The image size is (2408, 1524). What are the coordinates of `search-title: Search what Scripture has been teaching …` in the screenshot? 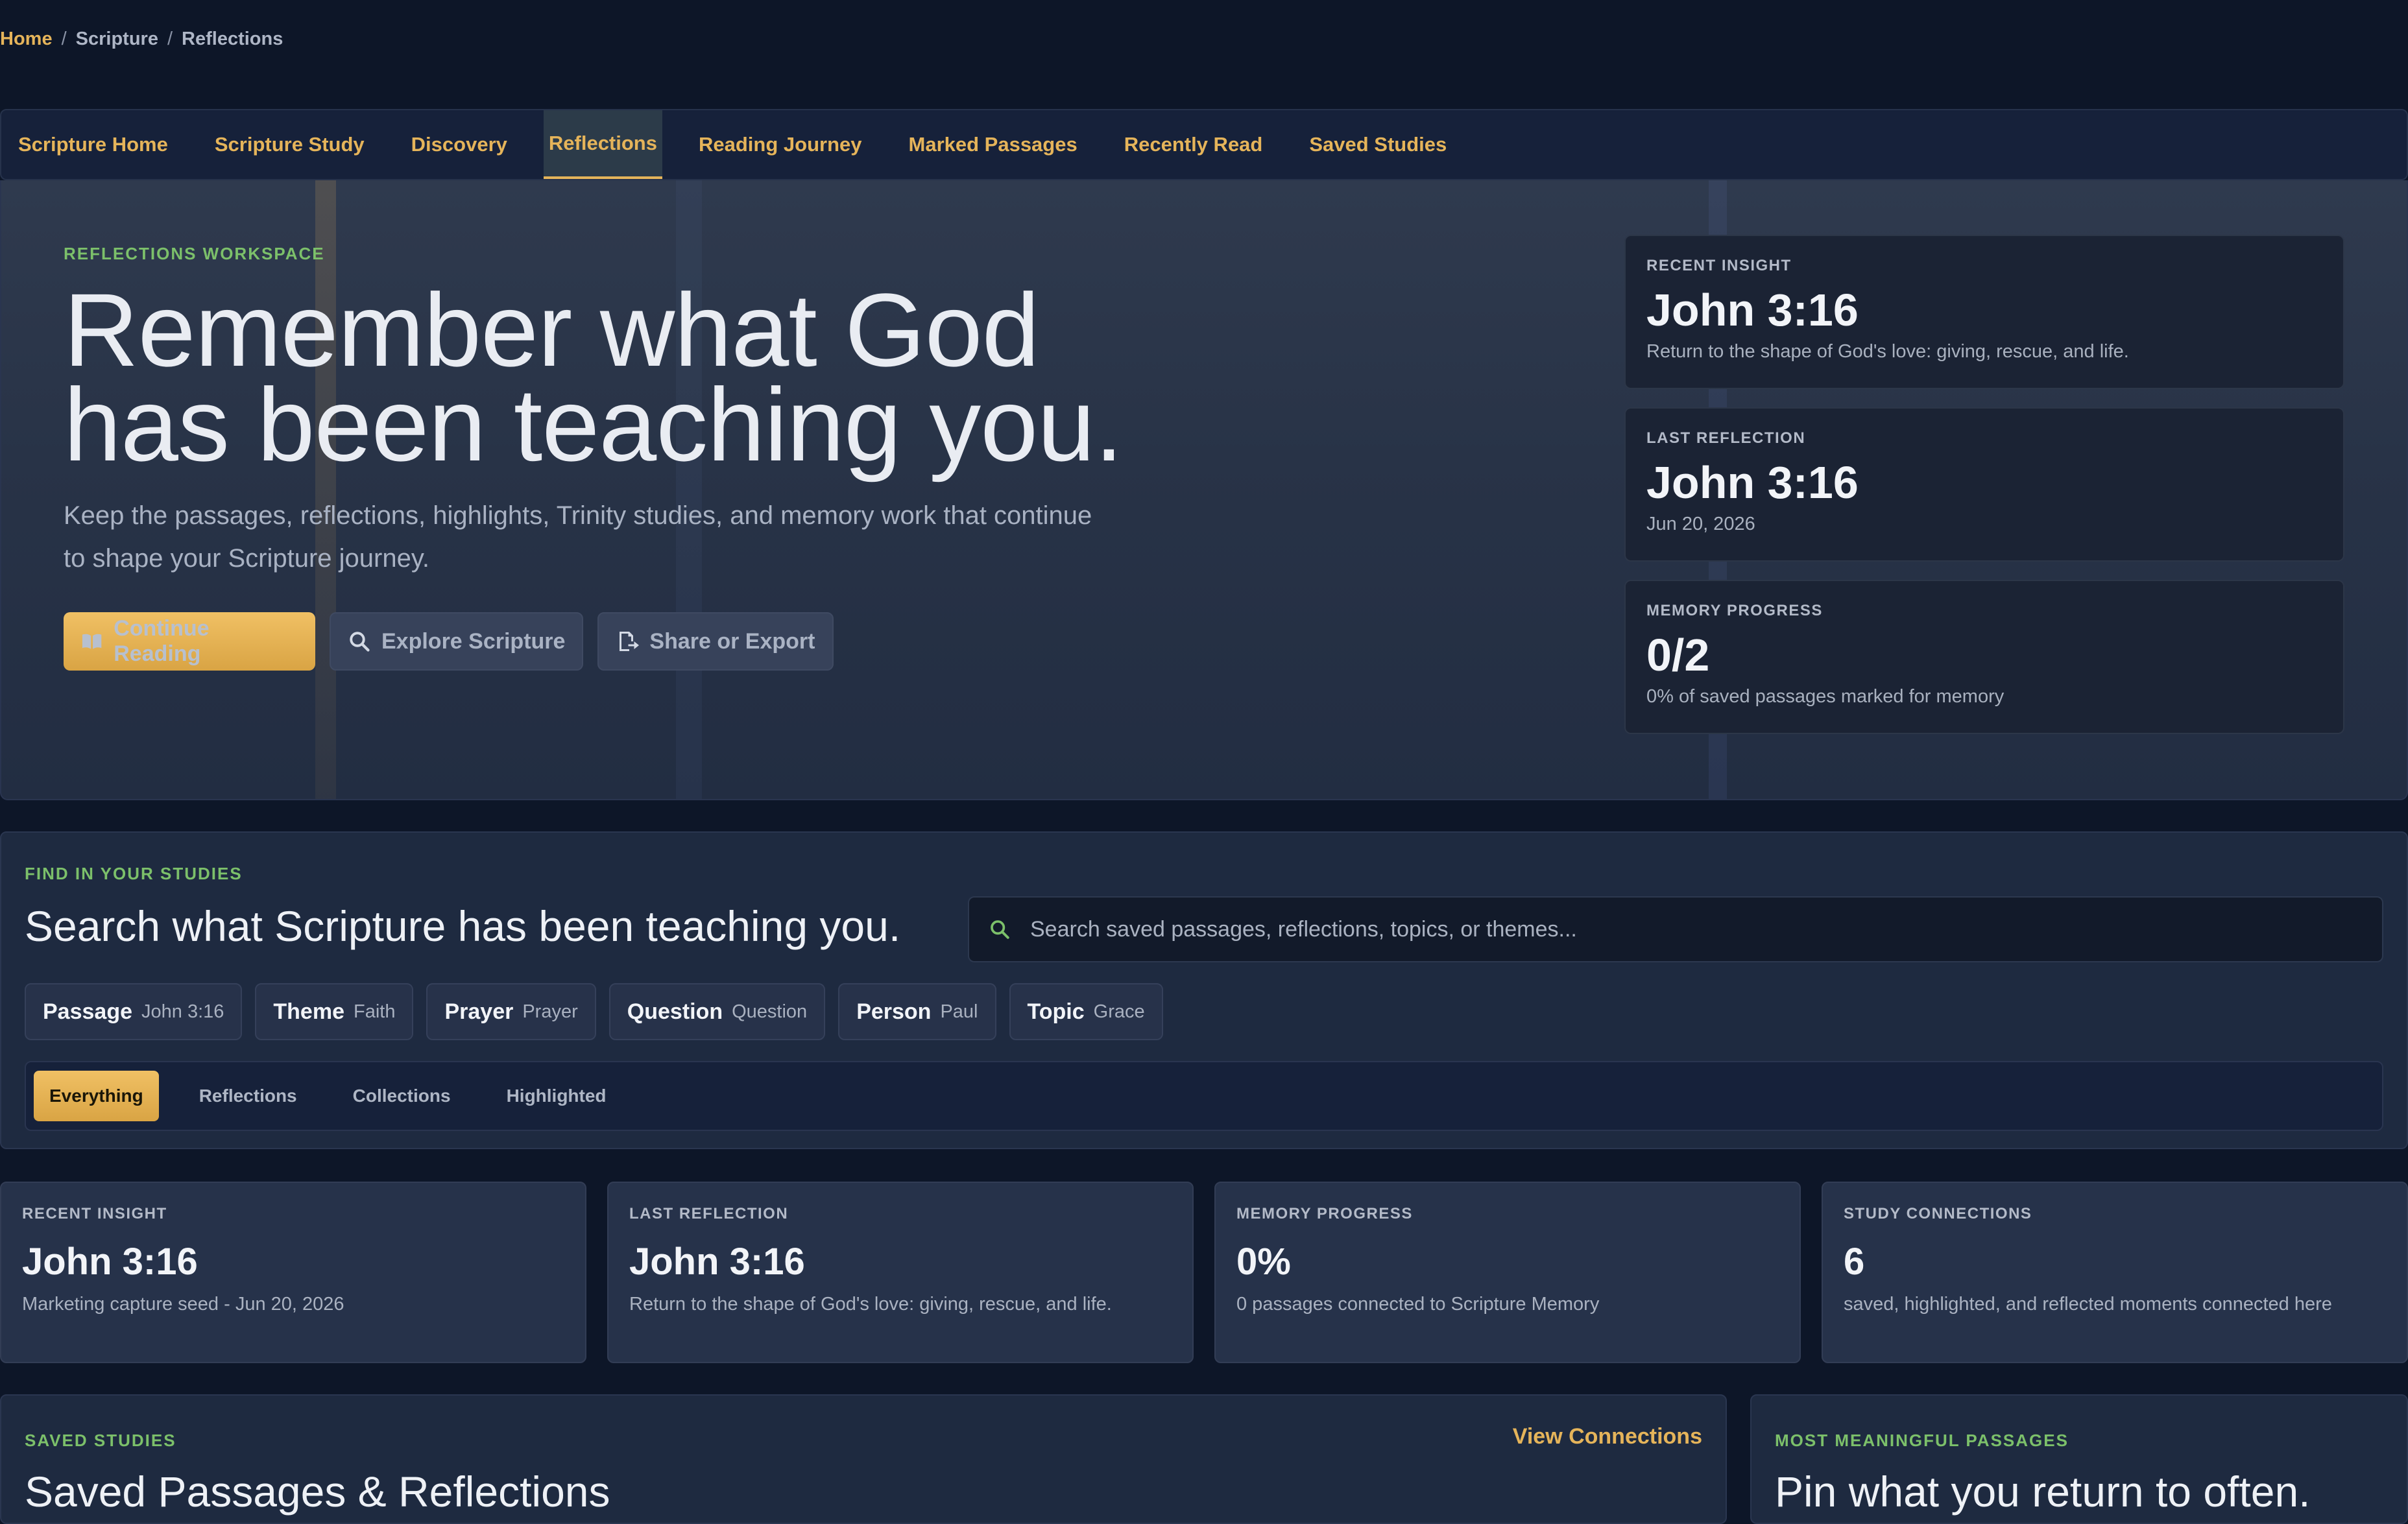 It's located at (463, 926).